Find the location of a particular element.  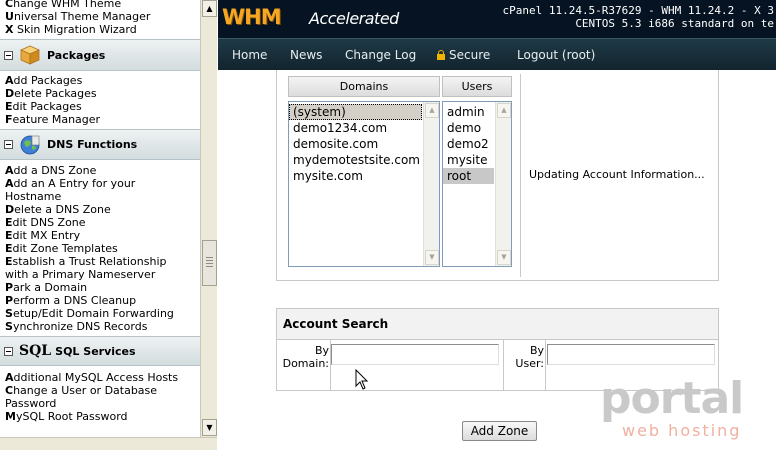

domains-scrollbar: ▲ ▼ is located at coordinates (431, 184).